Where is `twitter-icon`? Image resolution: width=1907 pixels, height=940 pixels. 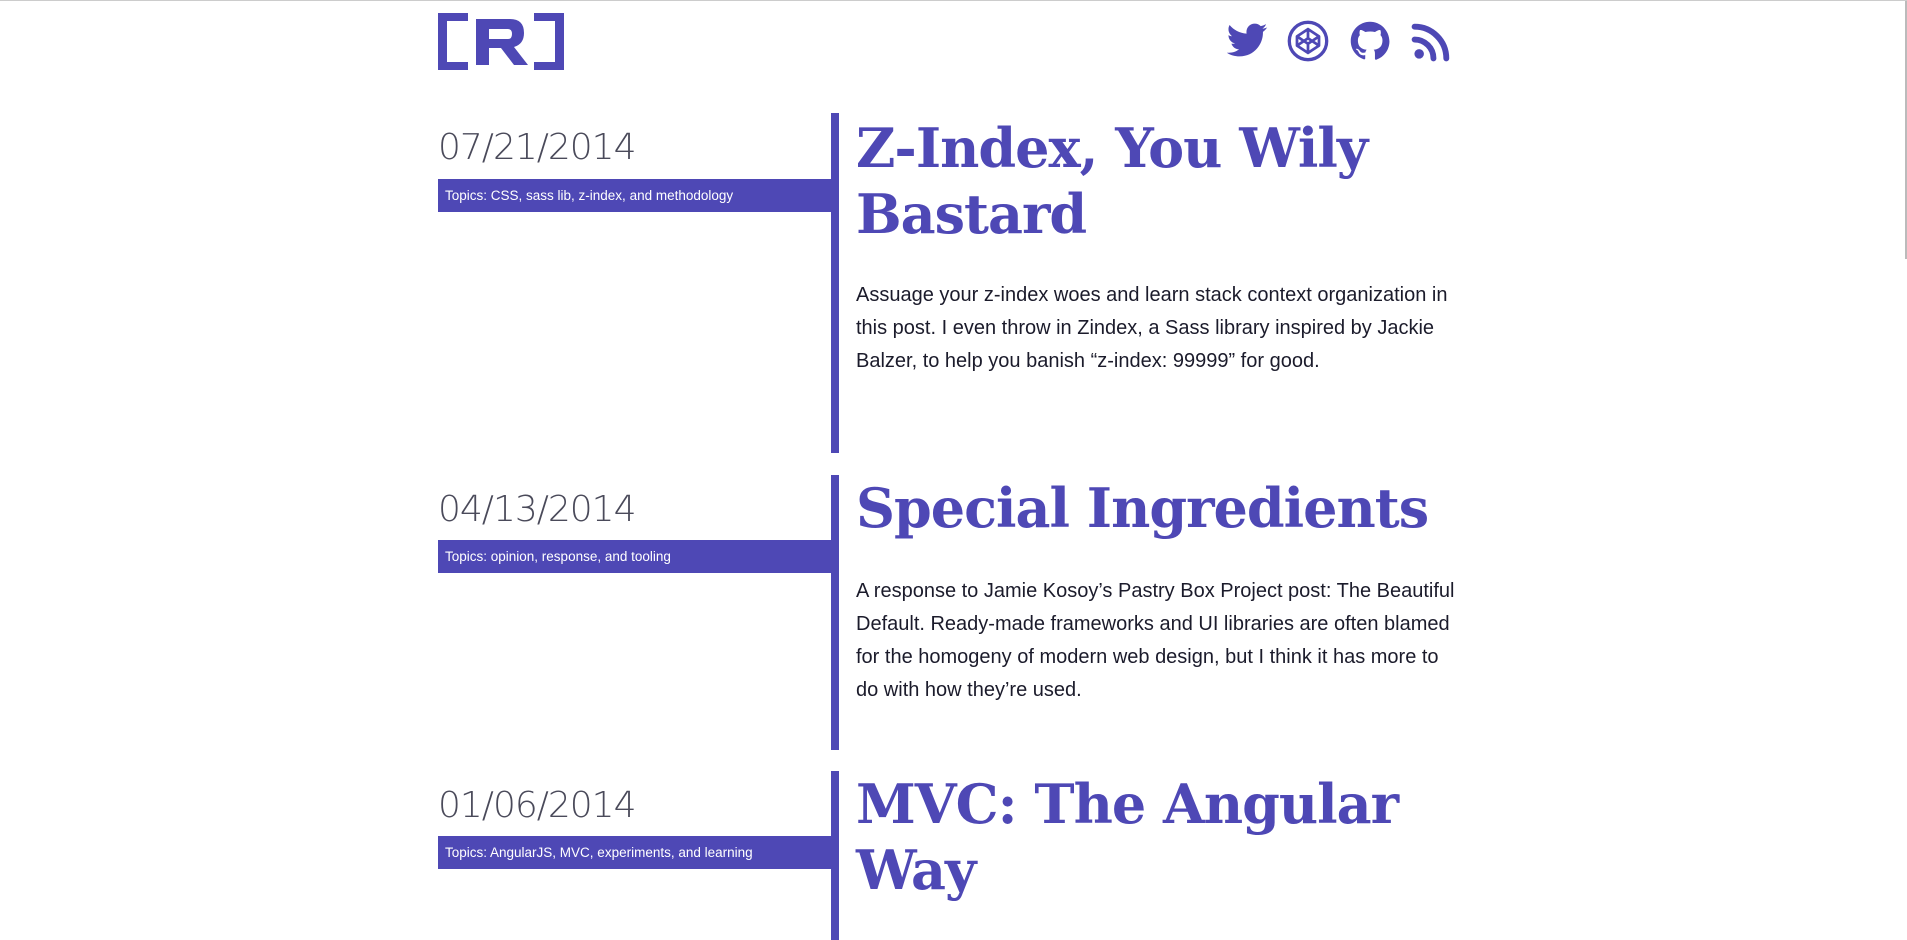
twitter-icon is located at coordinates (1247, 41).